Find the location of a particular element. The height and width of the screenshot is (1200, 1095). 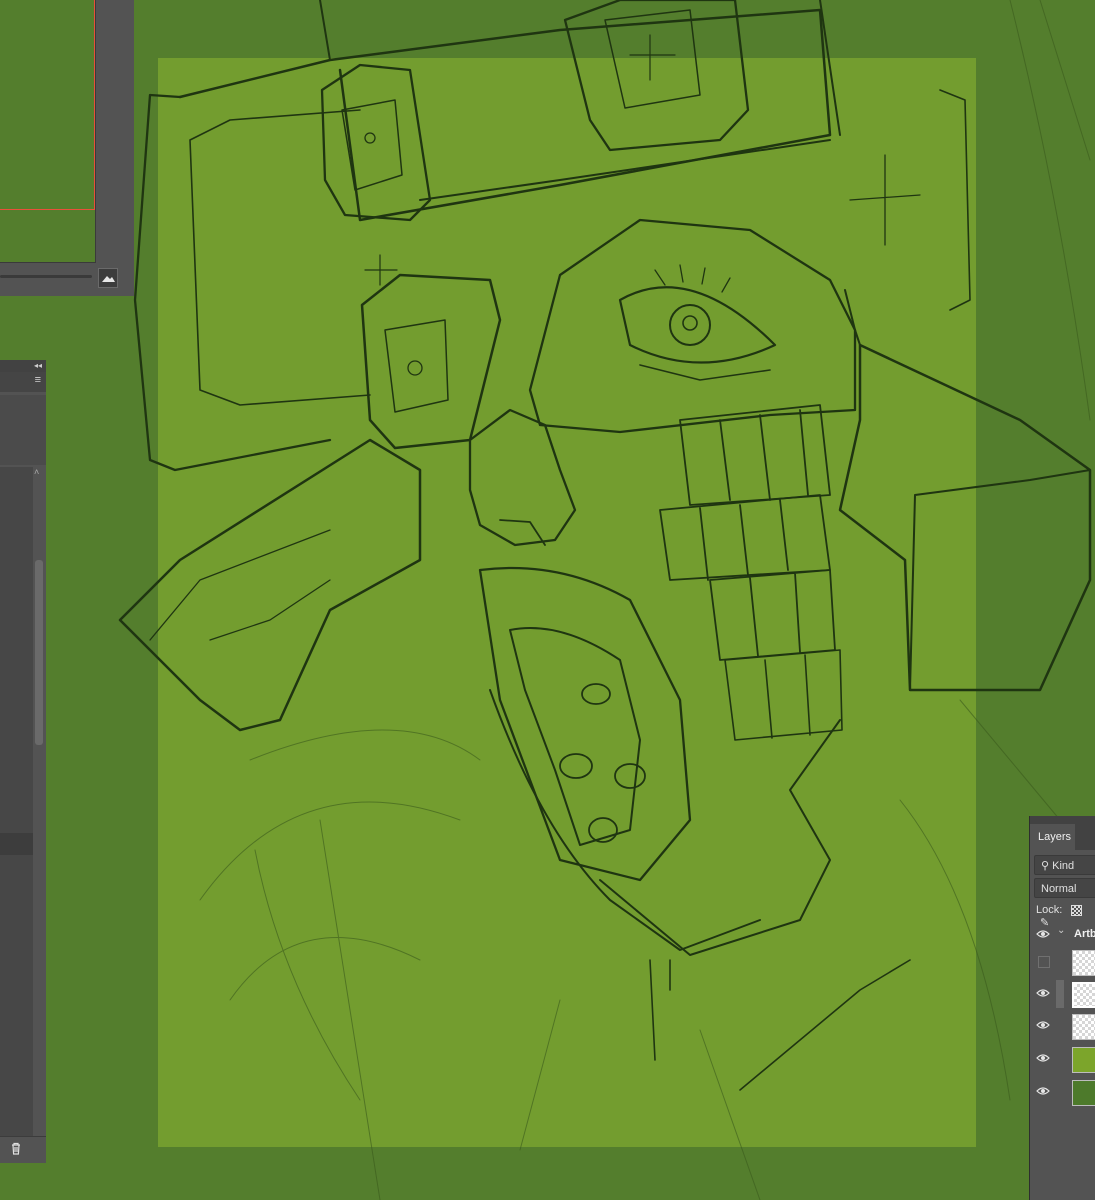

navigator-panel is located at coordinates (67, 148).